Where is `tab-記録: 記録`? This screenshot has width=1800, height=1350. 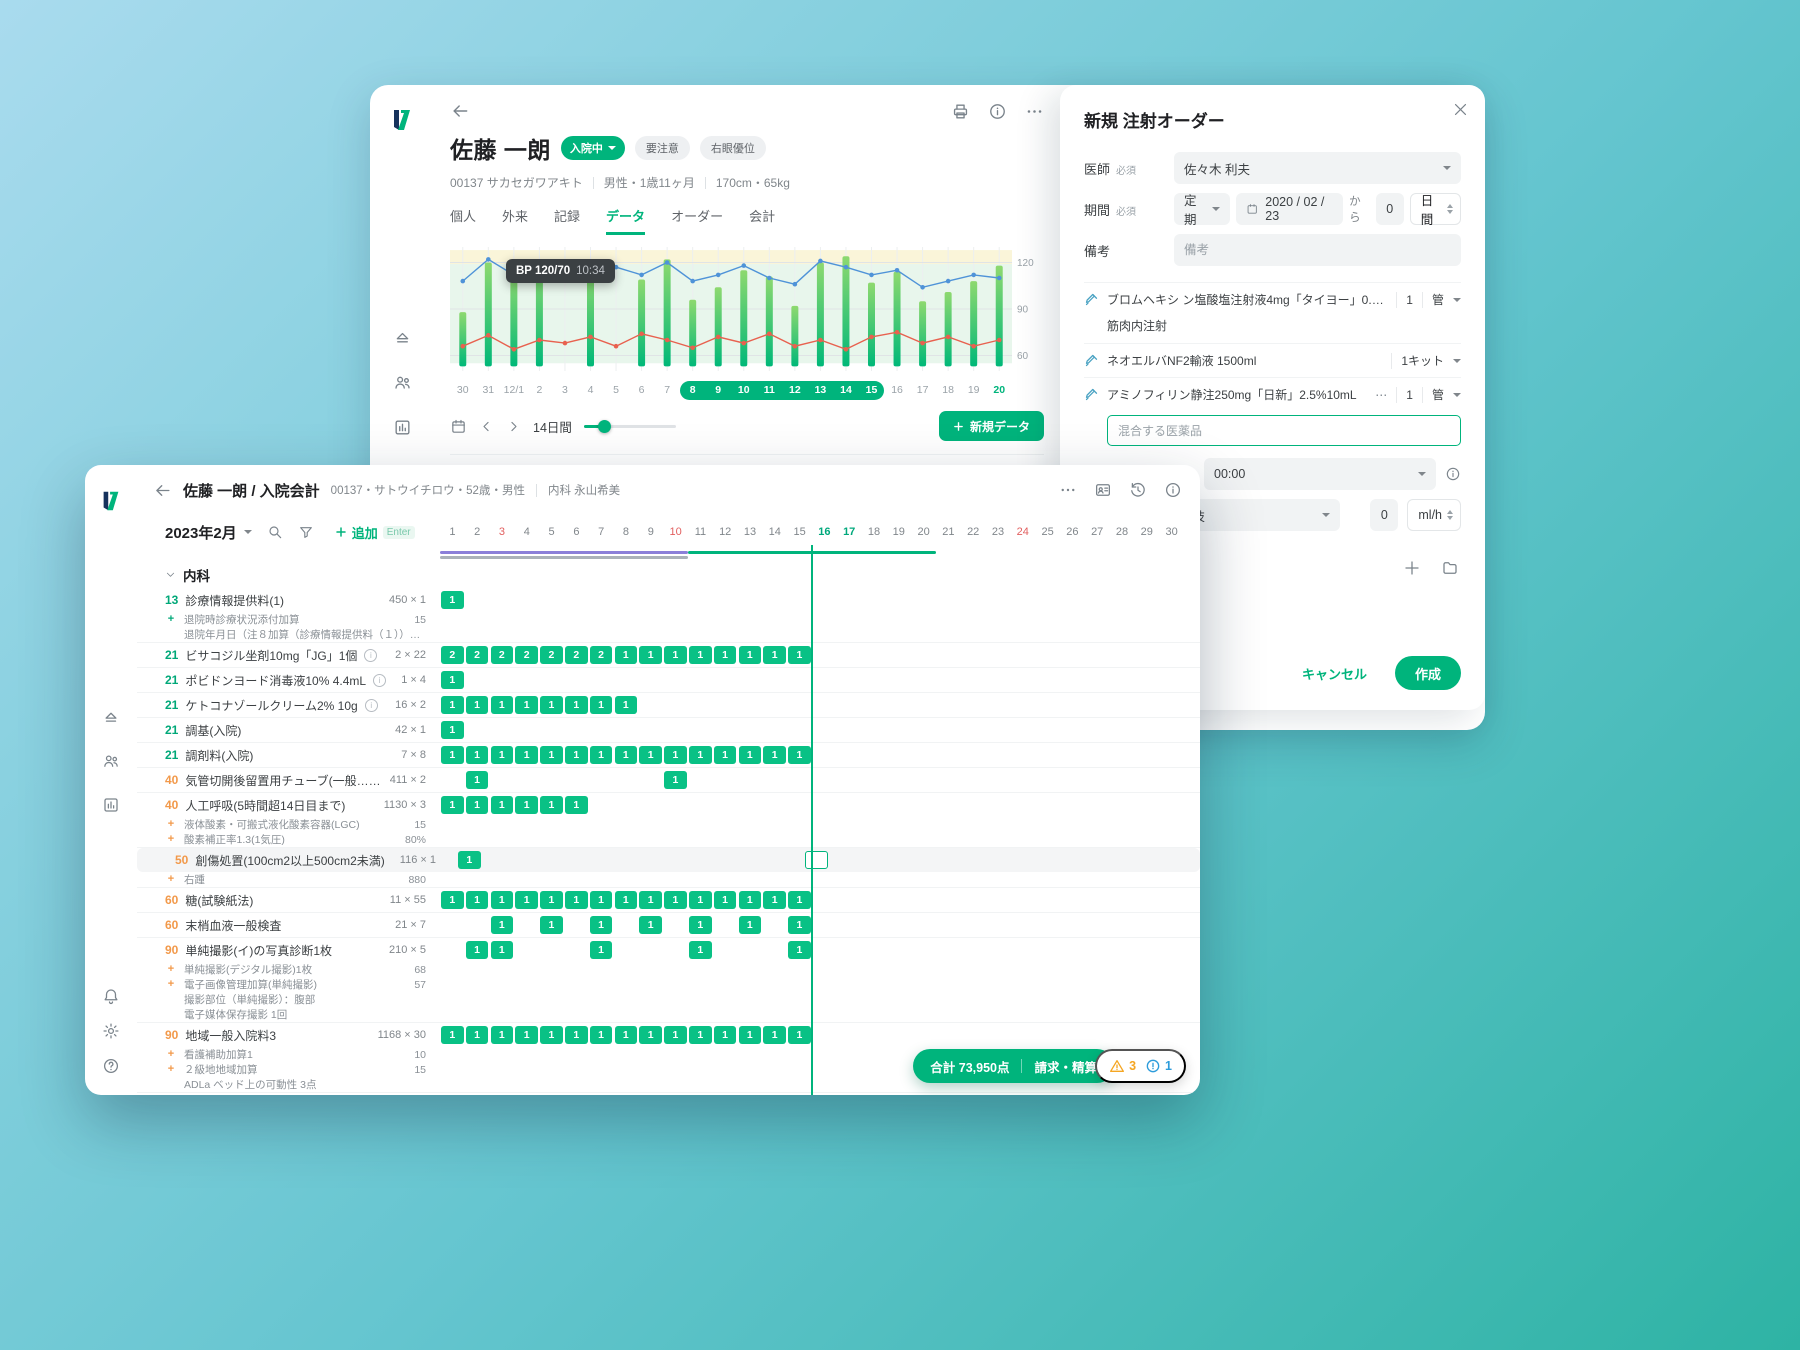
tab-記録: 記録 is located at coordinates (567, 220).